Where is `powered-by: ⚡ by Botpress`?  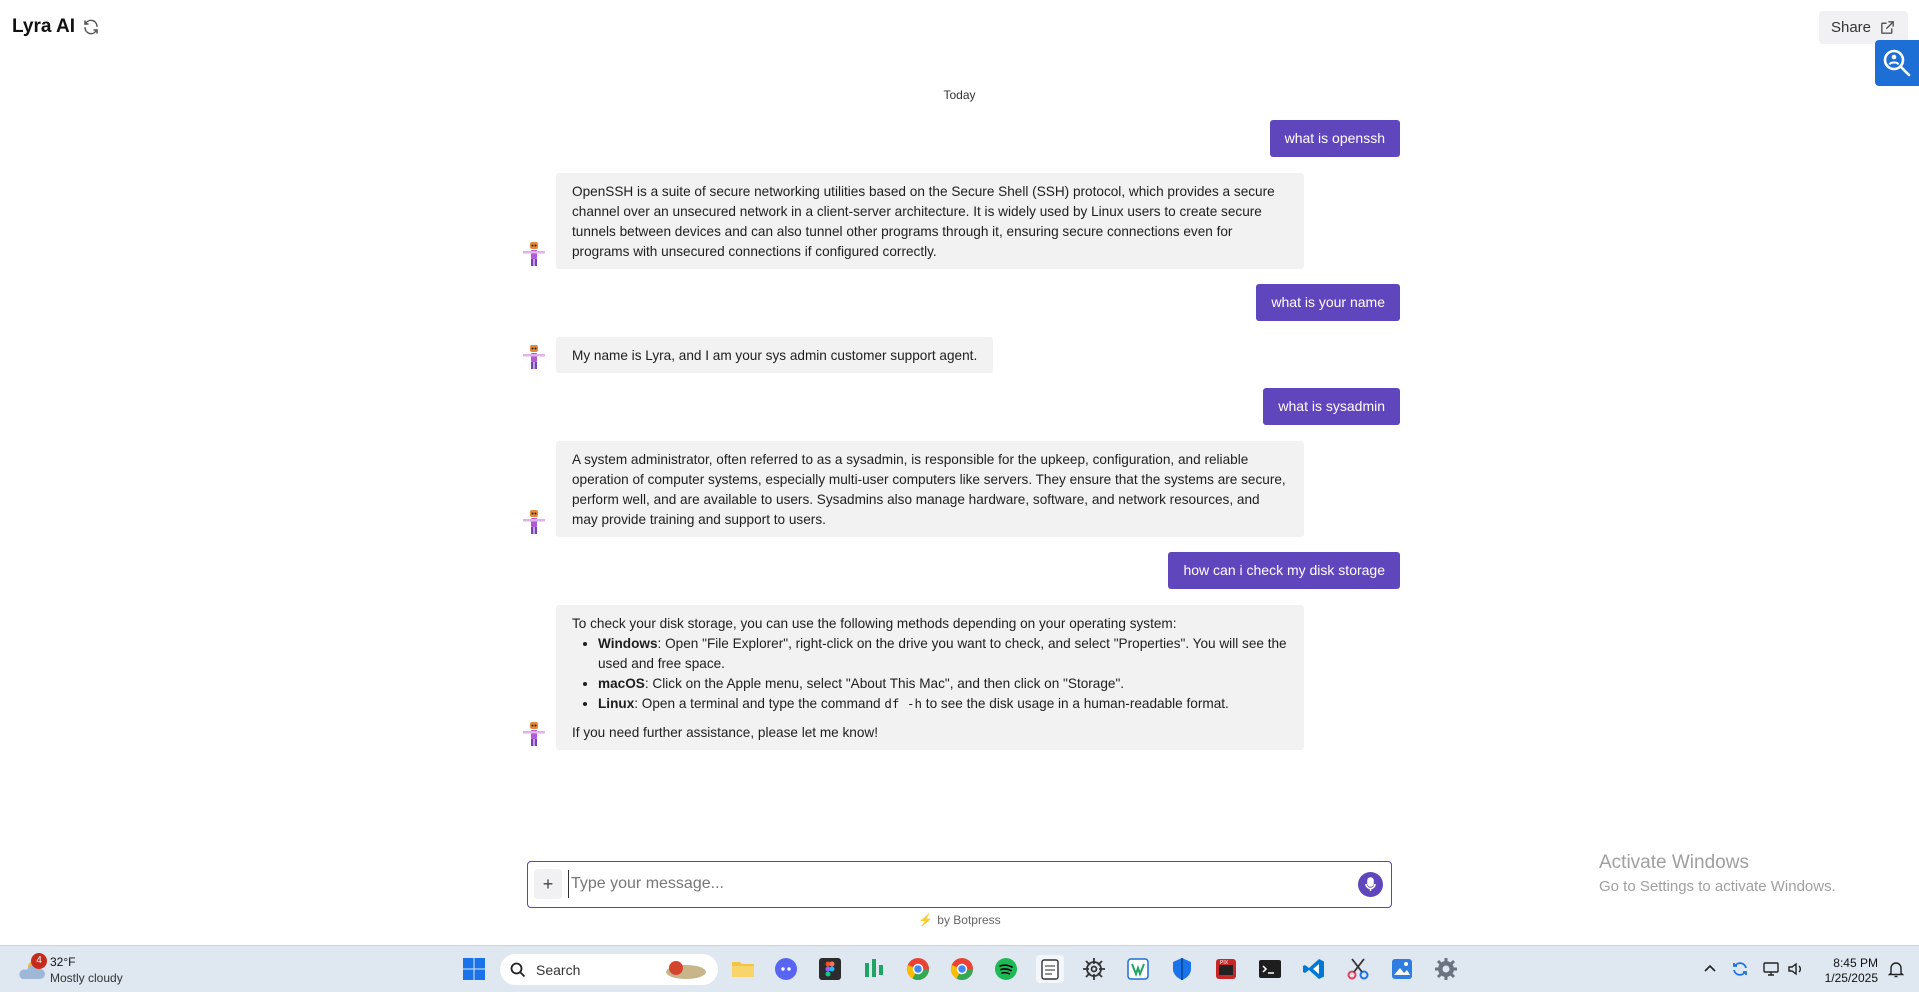
powered-by: ⚡ by Botpress is located at coordinates (959, 920).